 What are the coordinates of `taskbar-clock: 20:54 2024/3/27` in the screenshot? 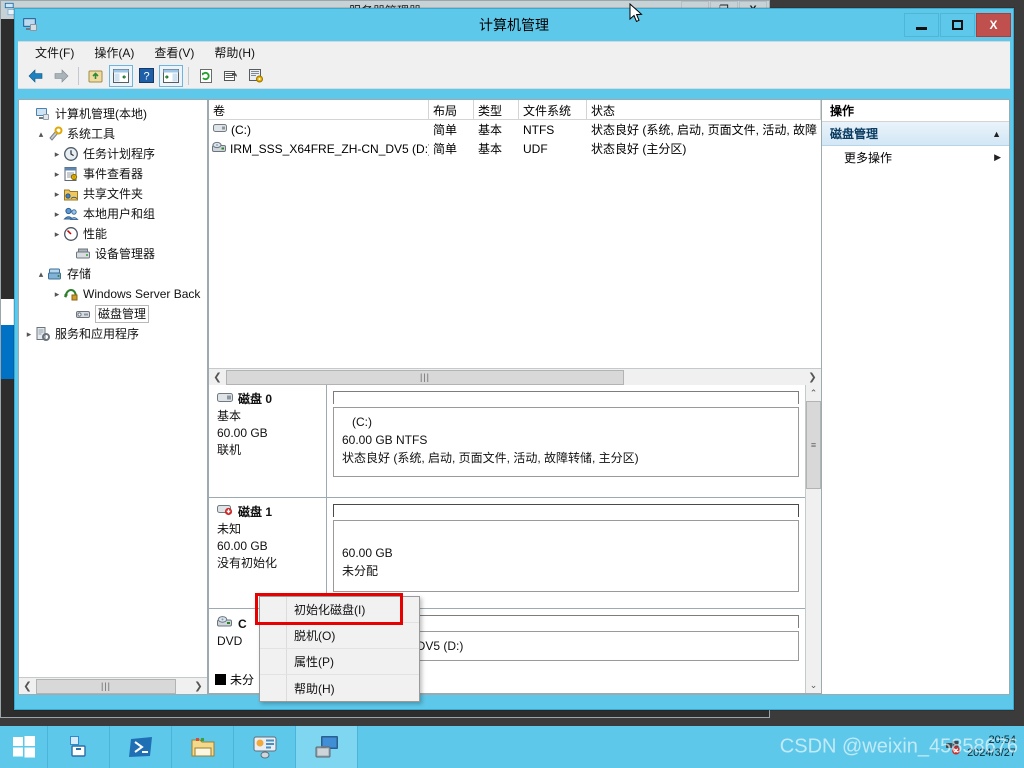 It's located at (991, 747).